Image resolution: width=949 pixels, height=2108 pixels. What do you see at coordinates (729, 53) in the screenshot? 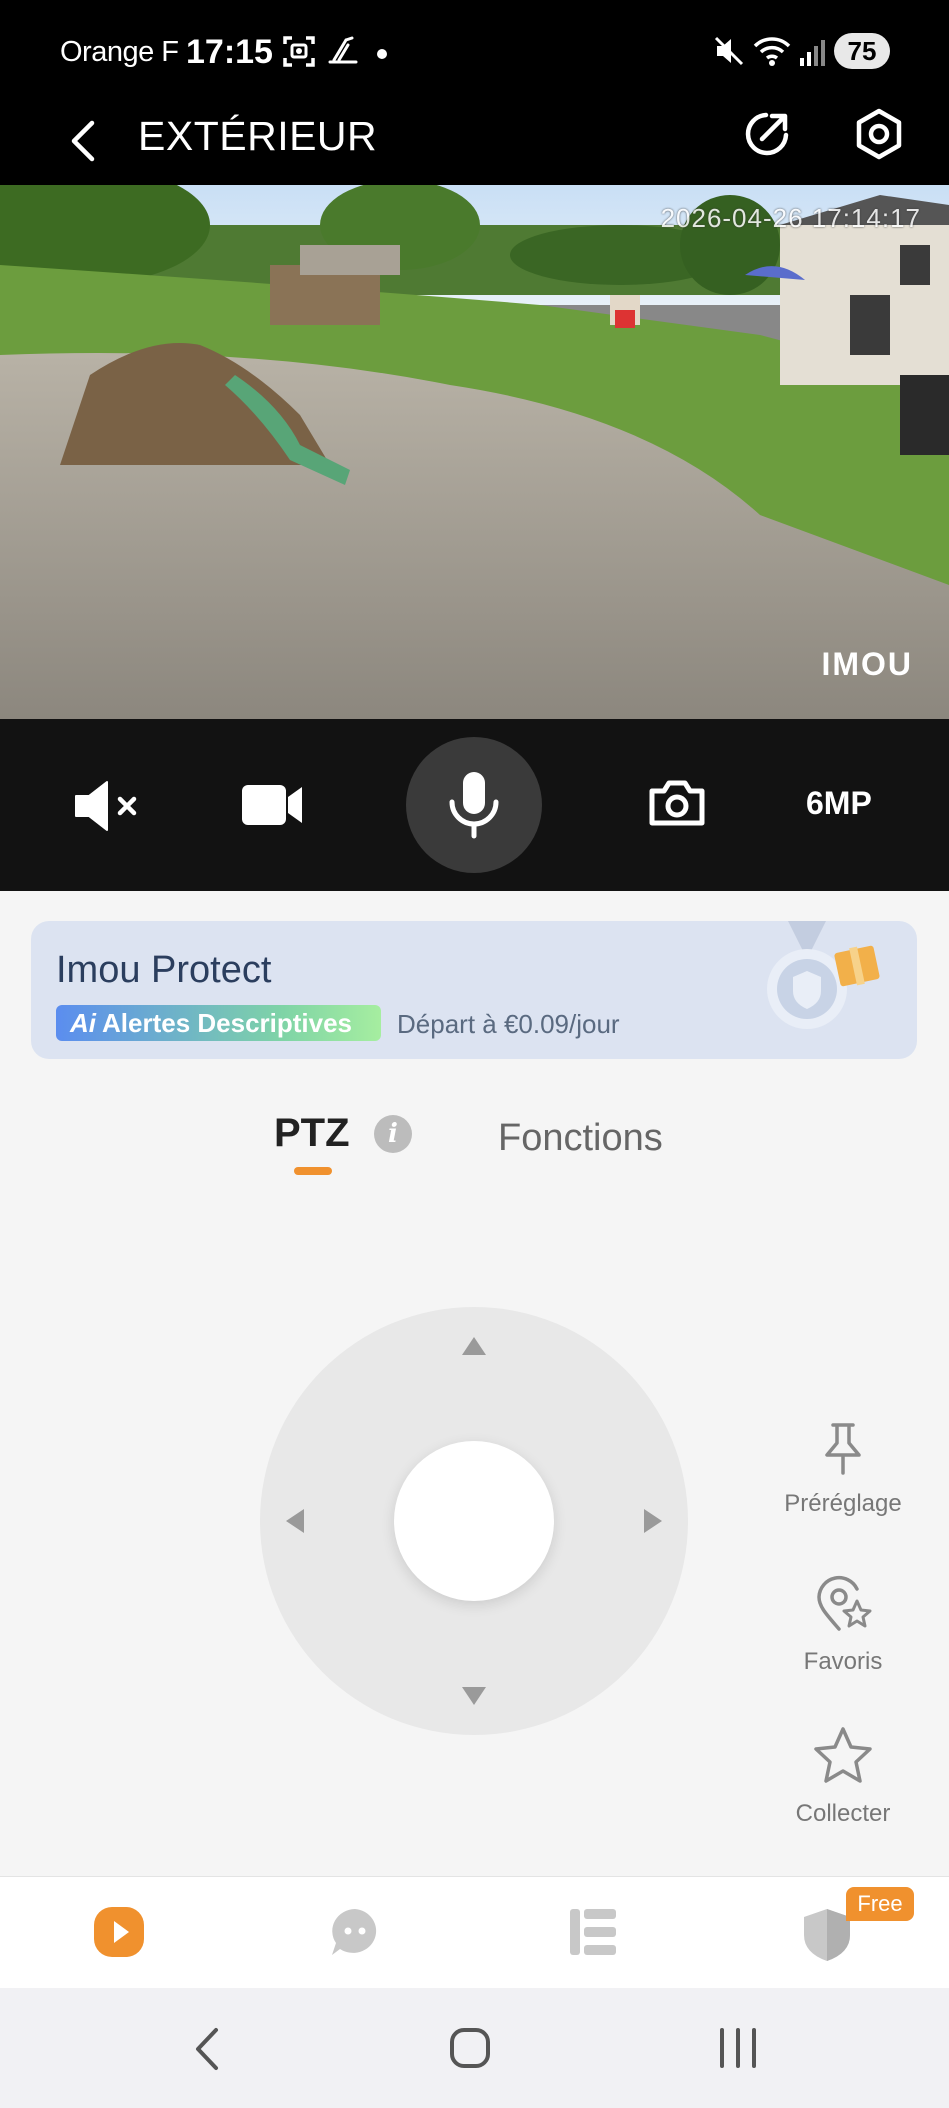
I see `mute-icon` at bounding box center [729, 53].